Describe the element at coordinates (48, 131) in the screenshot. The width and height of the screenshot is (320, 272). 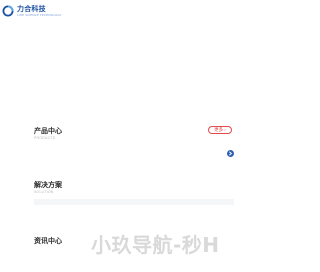
I see `products-section-title: 产品中心` at that location.